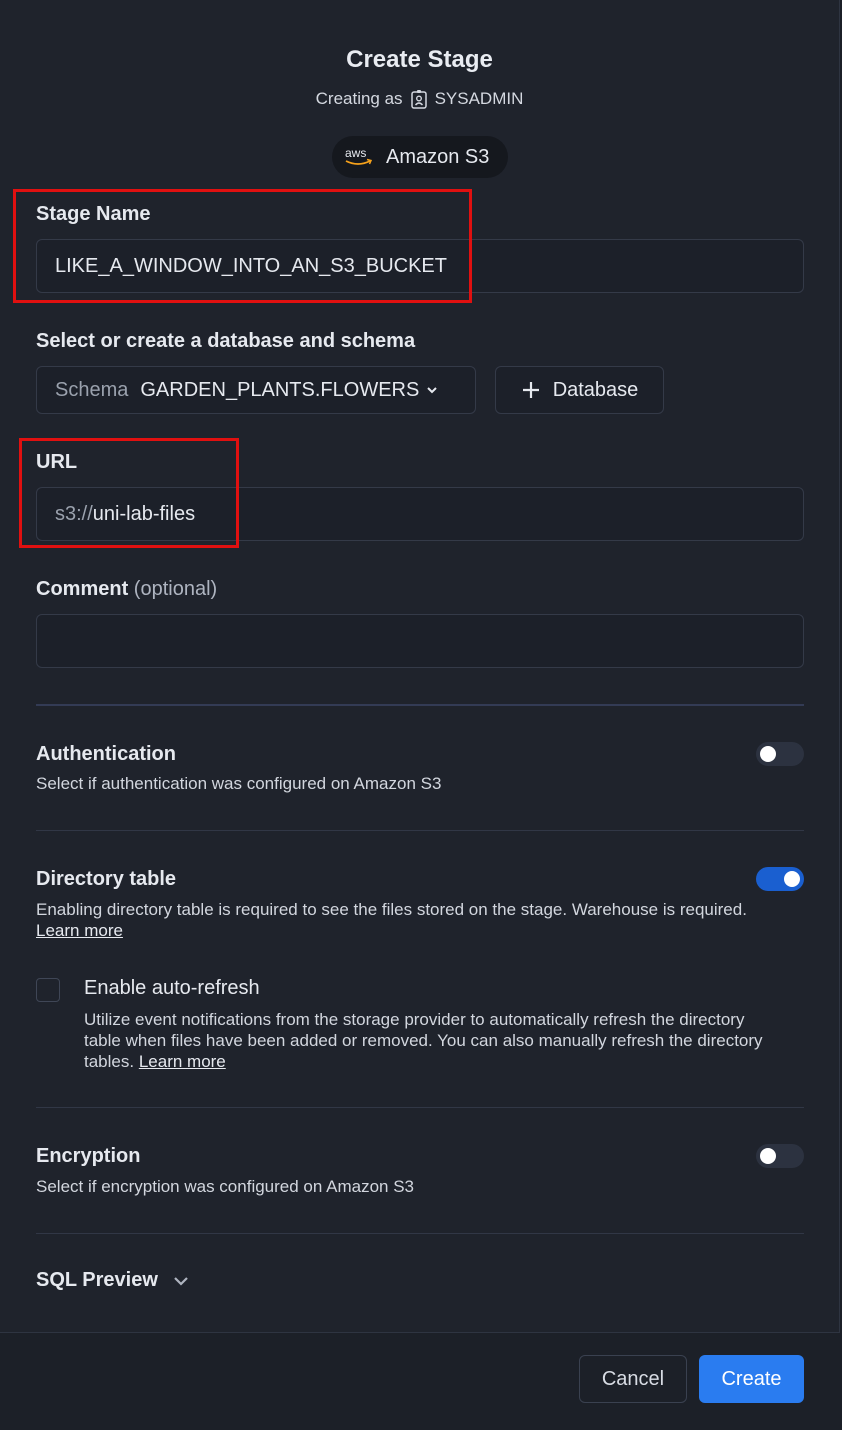 This screenshot has width=842, height=1430. What do you see at coordinates (226, 341) in the screenshot?
I see `schema-section-label: Select or create a database and schema` at bounding box center [226, 341].